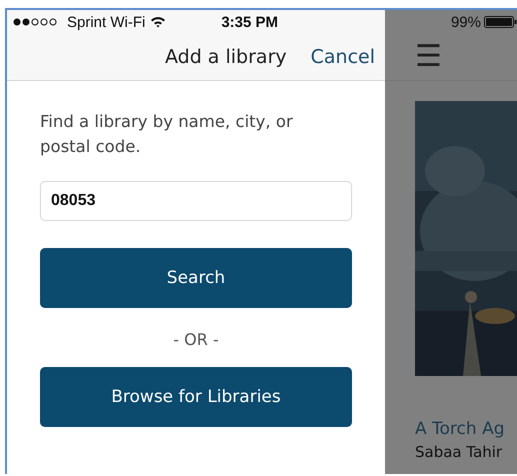  What do you see at coordinates (225, 57) in the screenshot?
I see `screen-title: Add a library` at bounding box center [225, 57].